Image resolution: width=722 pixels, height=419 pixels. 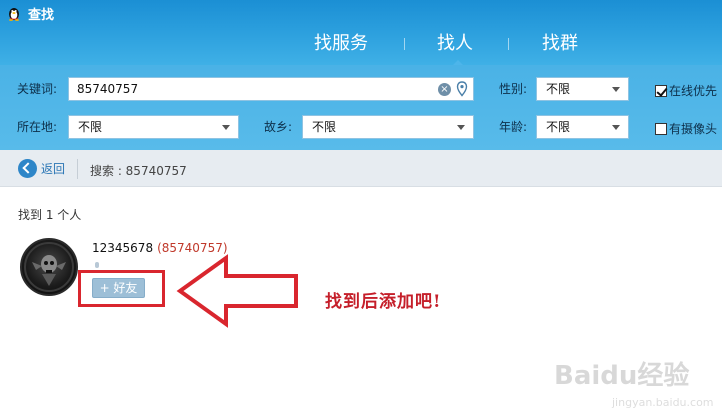 What do you see at coordinates (41, 15) in the screenshot?
I see `window-title: 查找` at bounding box center [41, 15].